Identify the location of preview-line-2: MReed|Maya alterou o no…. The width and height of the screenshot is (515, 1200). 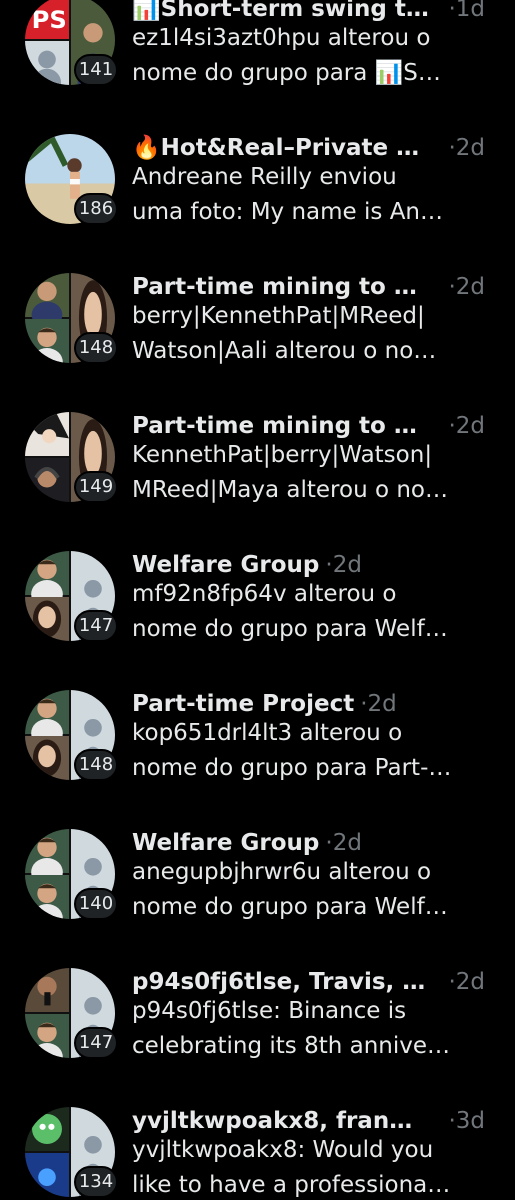
(290, 490).